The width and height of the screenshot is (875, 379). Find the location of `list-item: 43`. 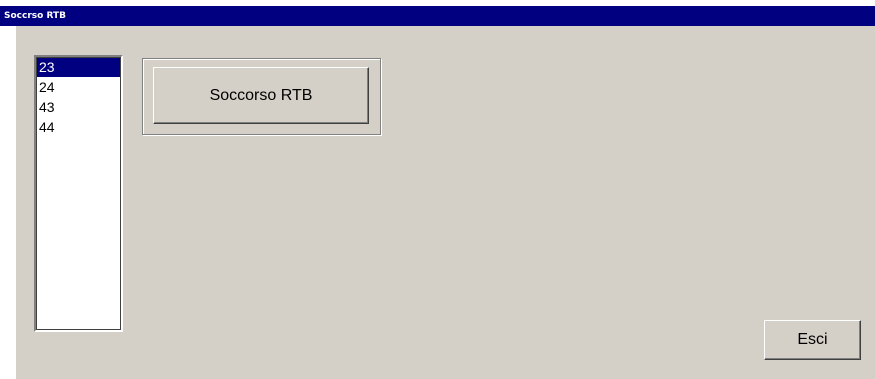

list-item: 43 is located at coordinates (78, 107).